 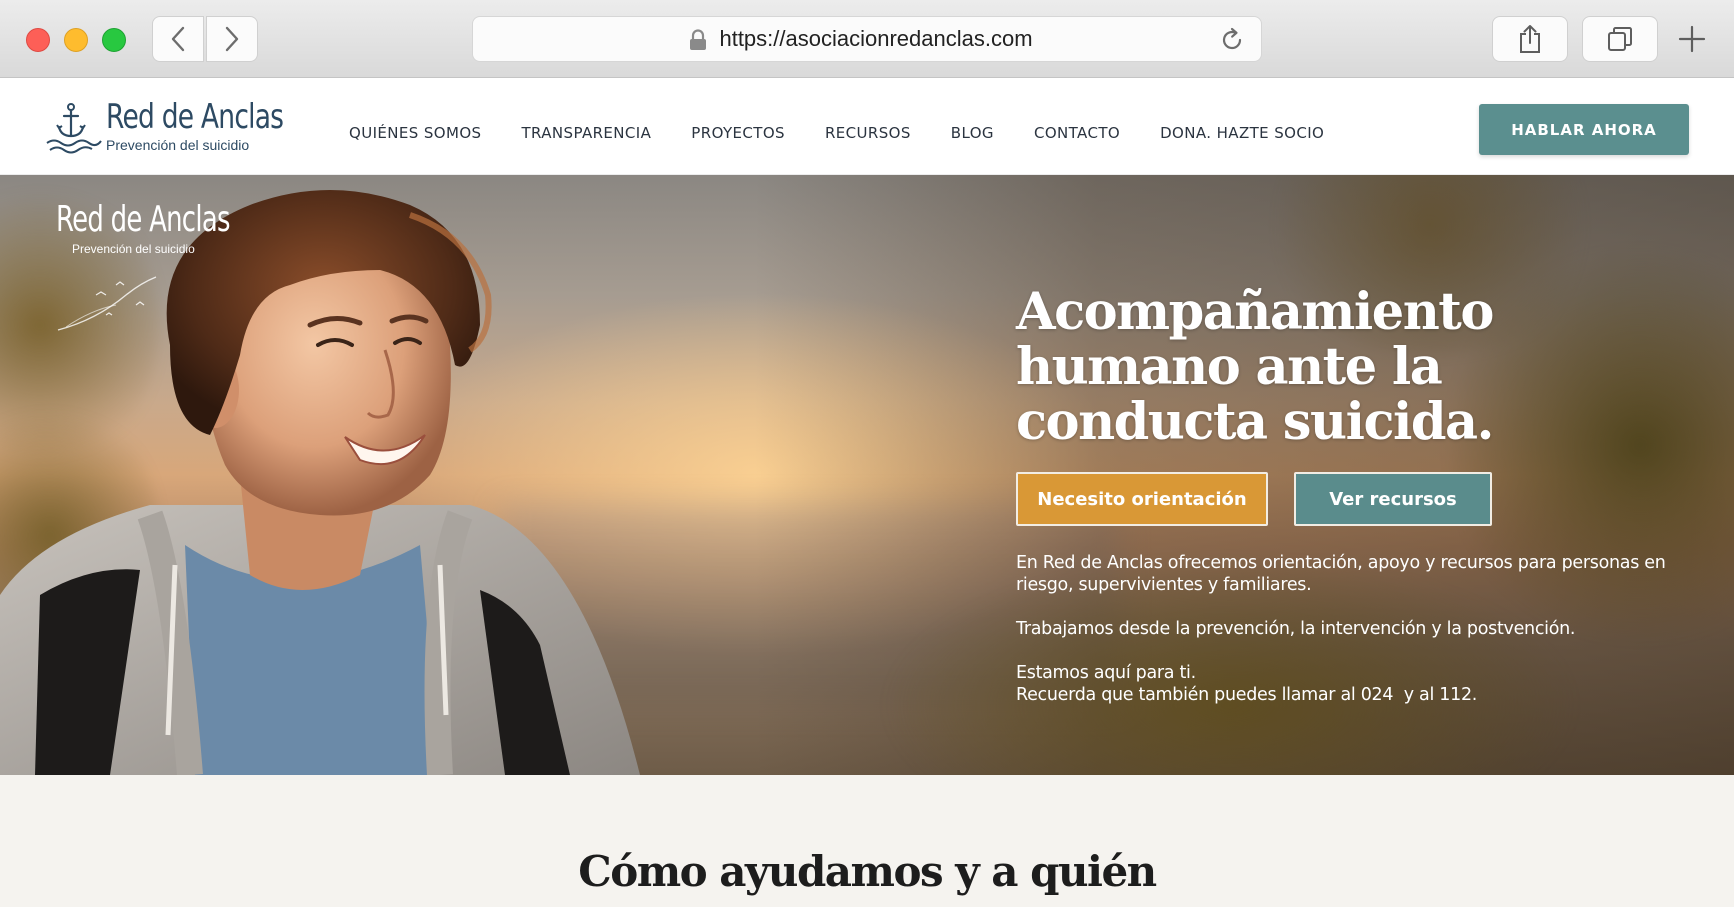 I want to click on site-logo: Red de Anclas Prevención del suicidio, so click(x=188, y=128).